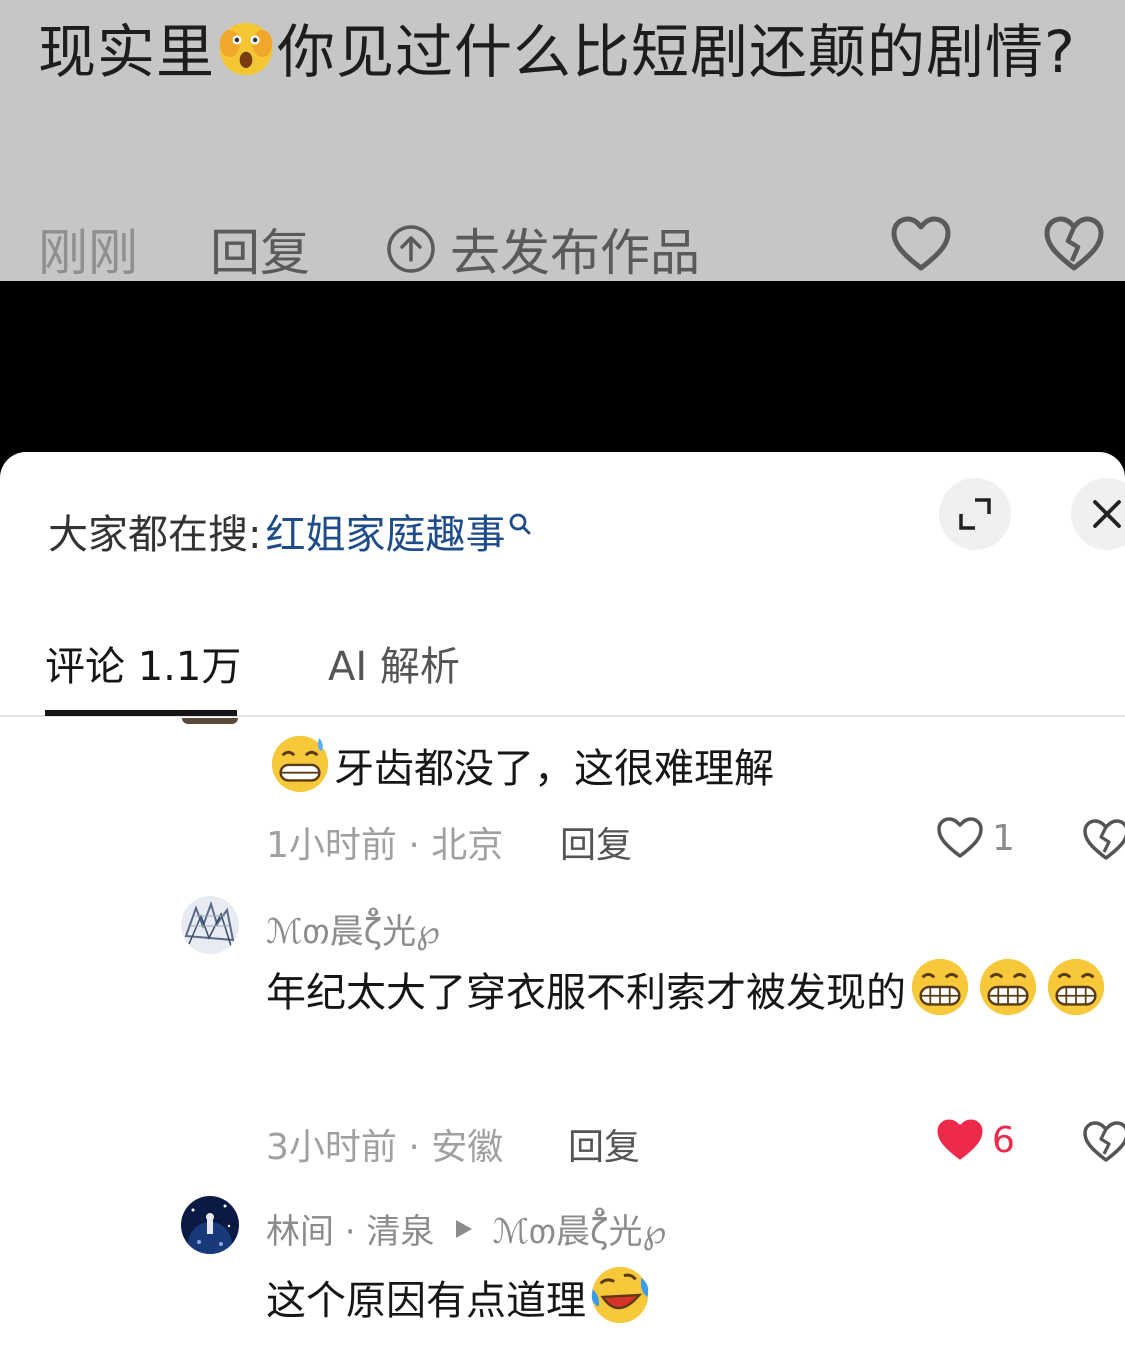 This screenshot has width=1125, height=1359. What do you see at coordinates (246, 49) in the screenshot?
I see `face-with-hand-over-mouth-icon` at bounding box center [246, 49].